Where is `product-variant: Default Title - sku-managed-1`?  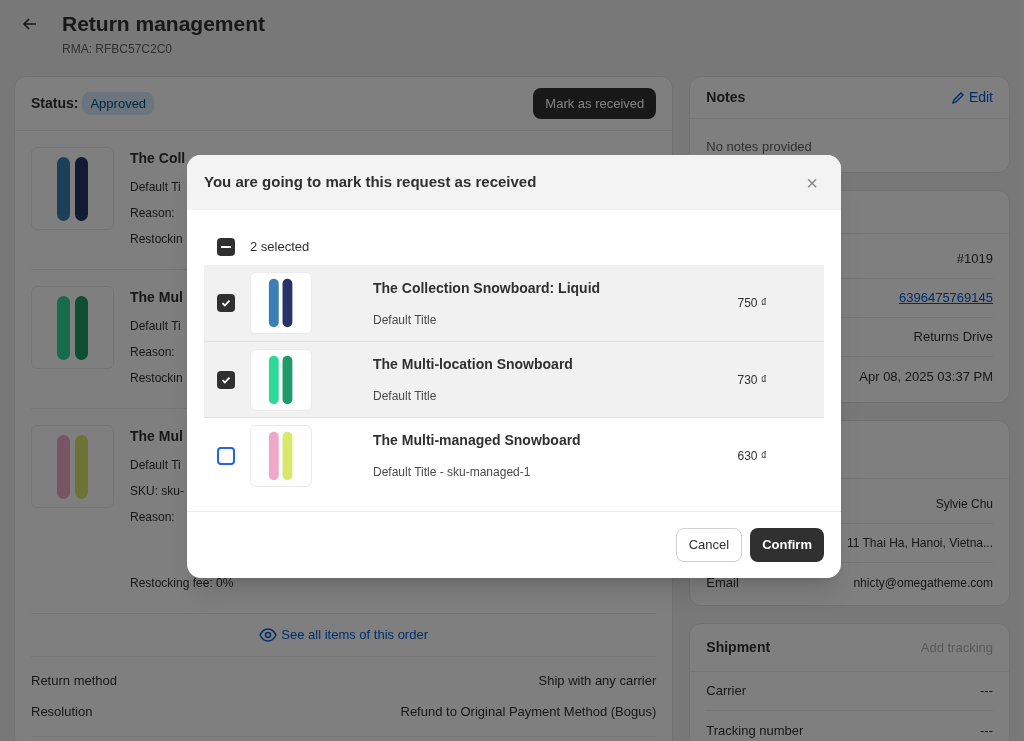
product-variant: Default Title - sku-managed-1 is located at coordinates (452, 472).